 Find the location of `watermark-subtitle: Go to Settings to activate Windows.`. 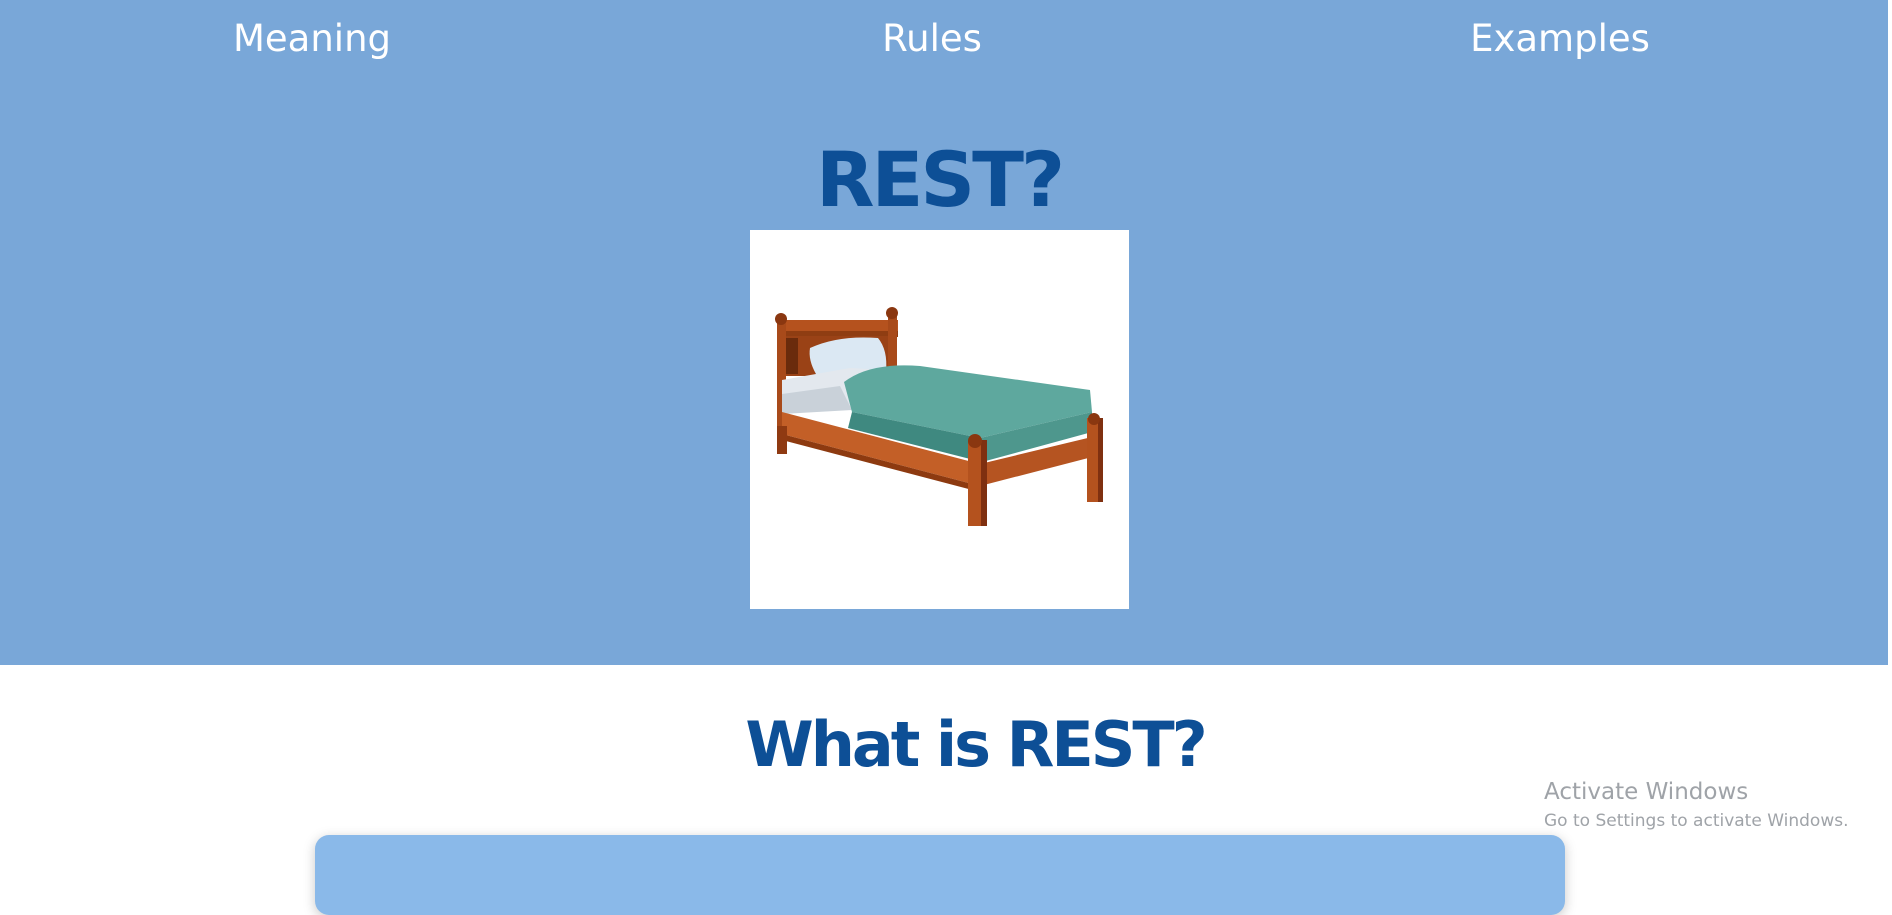

watermark-subtitle: Go to Settings to activate Windows. is located at coordinates (1696, 821).